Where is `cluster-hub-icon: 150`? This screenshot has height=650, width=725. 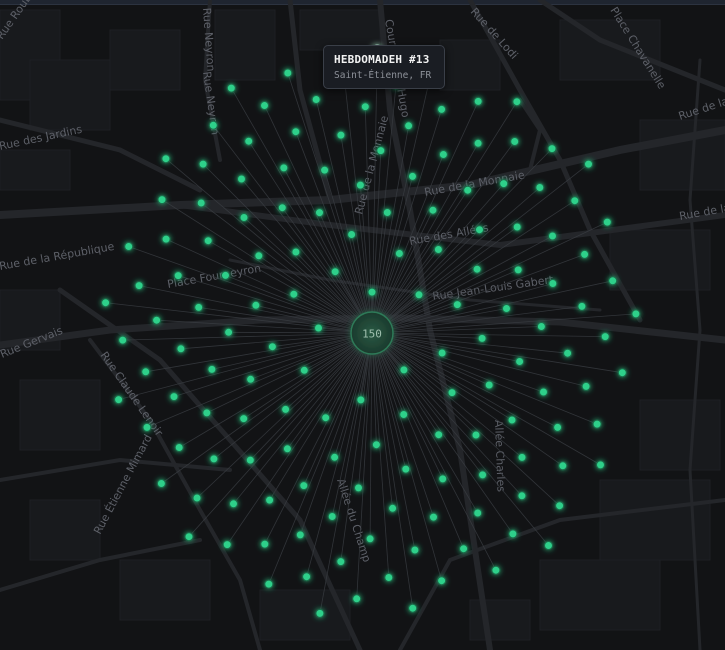 cluster-hub-icon: 150 is located at coordinates (372, 333).